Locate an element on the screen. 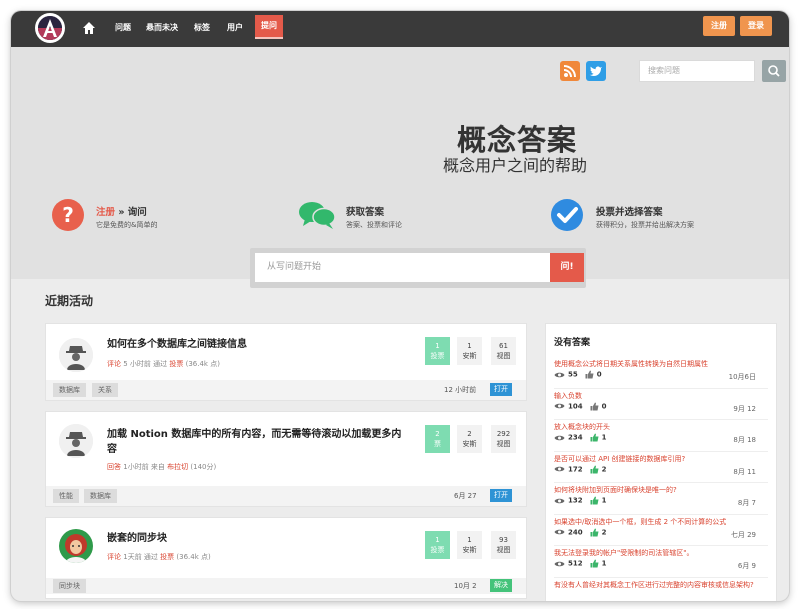  view-count: 172 is located at coordinates (575, 469).